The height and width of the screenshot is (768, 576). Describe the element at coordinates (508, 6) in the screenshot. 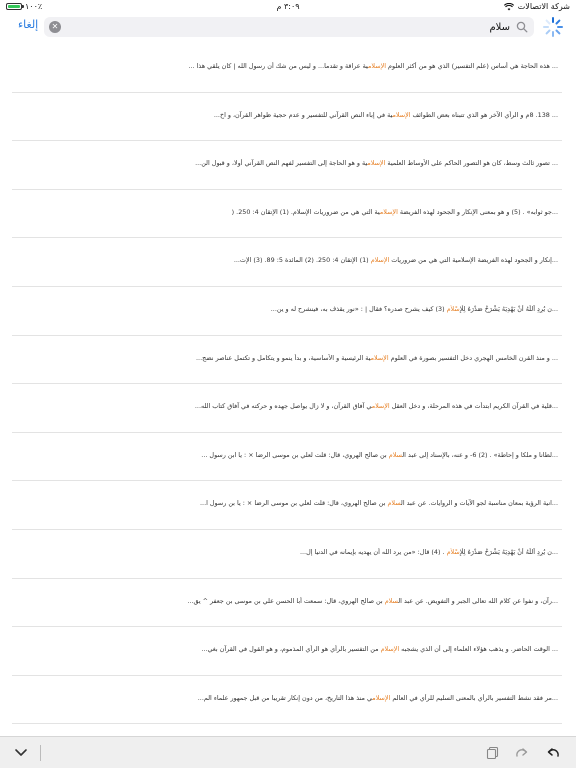

I see `wifi-icon` at that location.